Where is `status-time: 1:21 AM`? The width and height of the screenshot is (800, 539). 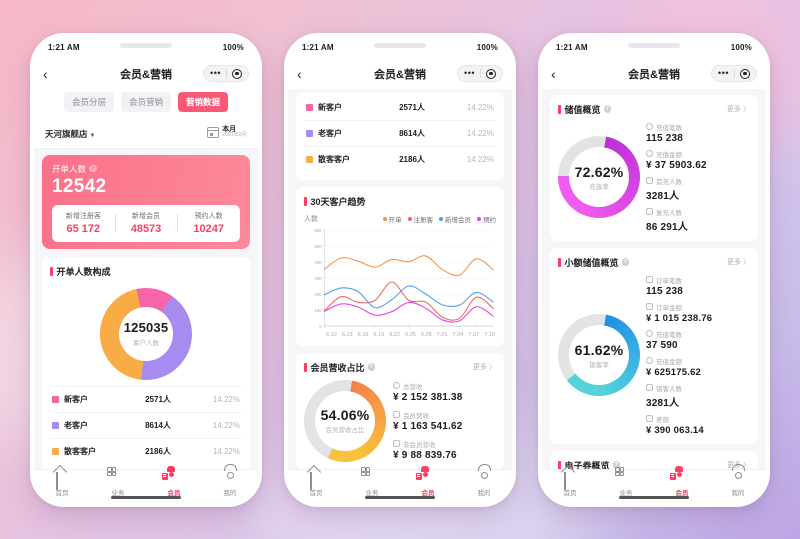
status-time: 1:21 AM is located at coordinates (64, 47).